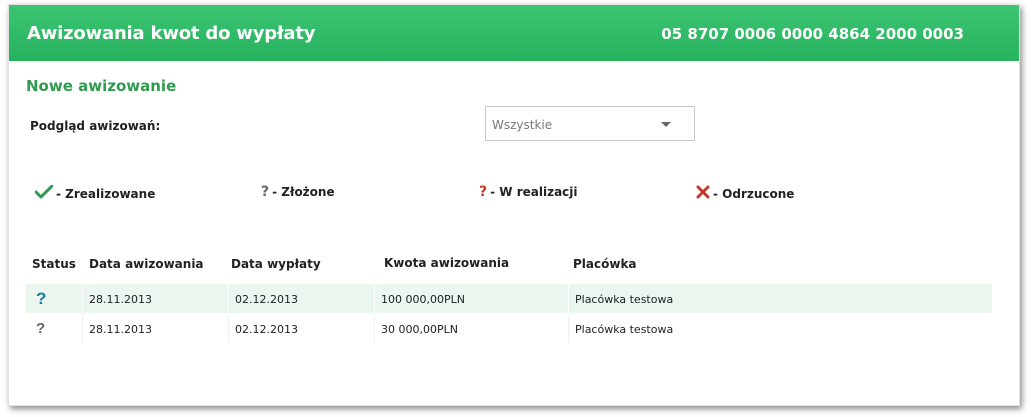 The height and width of the screenshot is (417, 1032). I want to click on account-number: 05 8707 0006 0000 4864 2000 0003, so click(812, 34).